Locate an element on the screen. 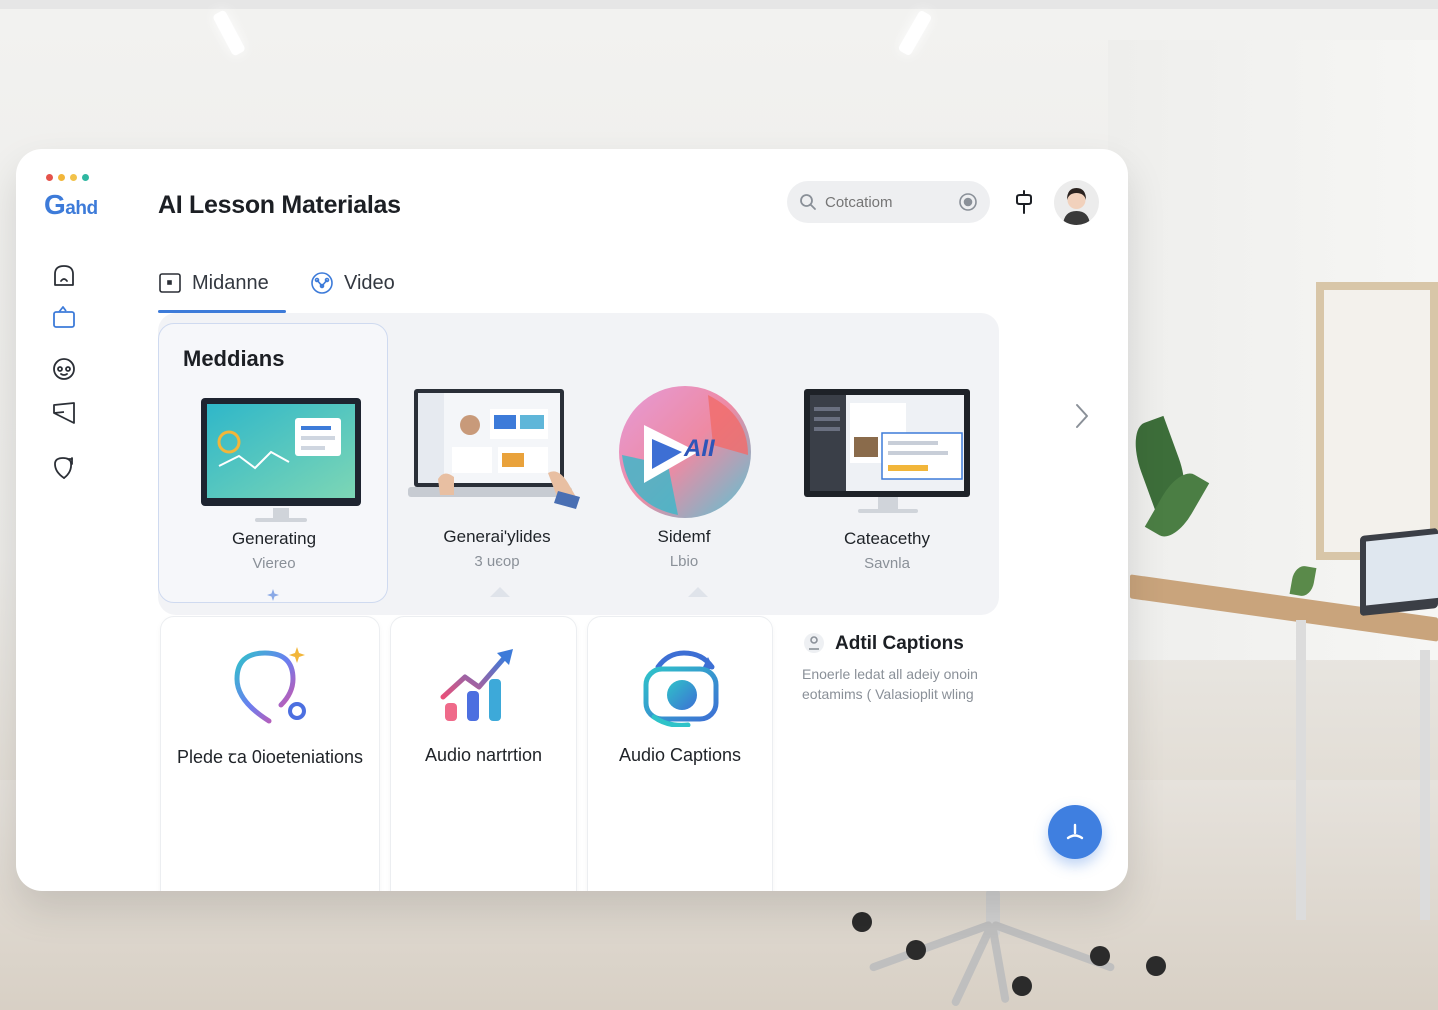 This screenshot has height=1010, width=1438. search-input is located at coordinates (885, 202).